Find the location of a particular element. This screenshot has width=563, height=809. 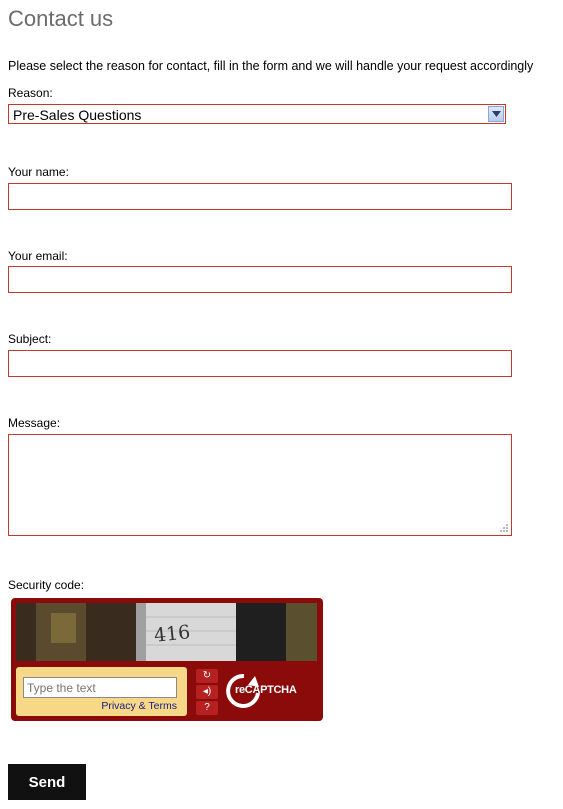

captcha-input-area: Privacy & Terms is located at coordinates (101, 691).